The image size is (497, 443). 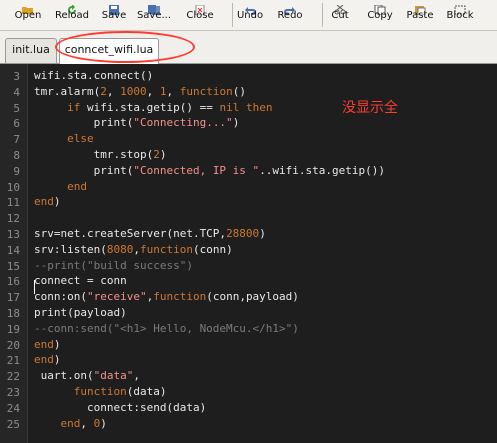 What do you see at coordinates (290, 7) in the screenshot?
I see `redo-icon` at bounding box center [290, 7].